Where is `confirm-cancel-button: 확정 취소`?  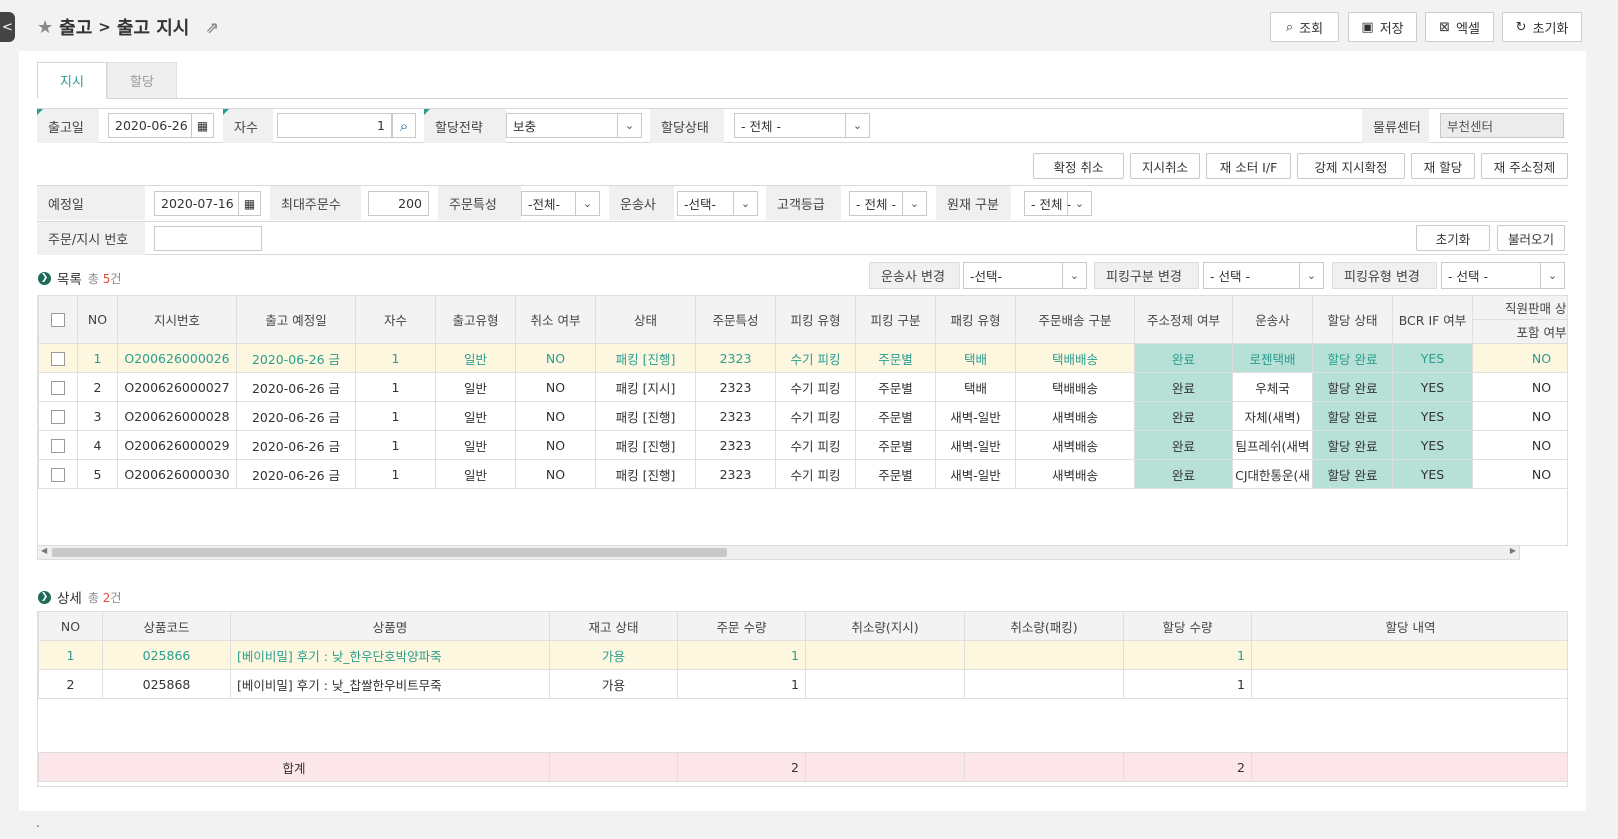 confirm-cancel-button: 확정 취소 is located at coordinates (1078, 166).